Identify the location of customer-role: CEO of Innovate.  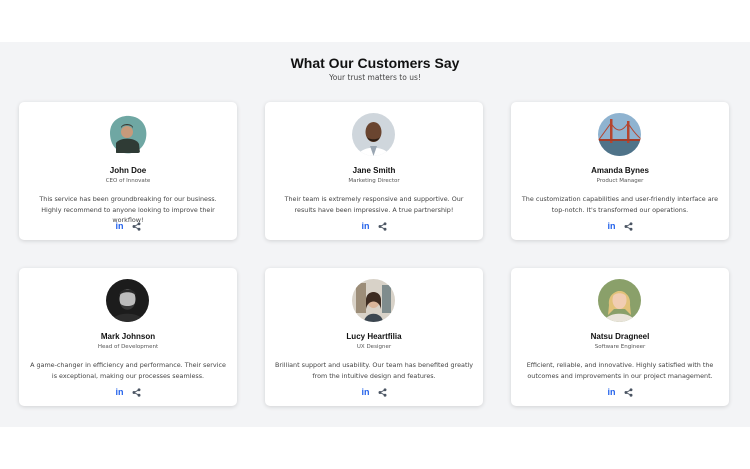
(128, 181).